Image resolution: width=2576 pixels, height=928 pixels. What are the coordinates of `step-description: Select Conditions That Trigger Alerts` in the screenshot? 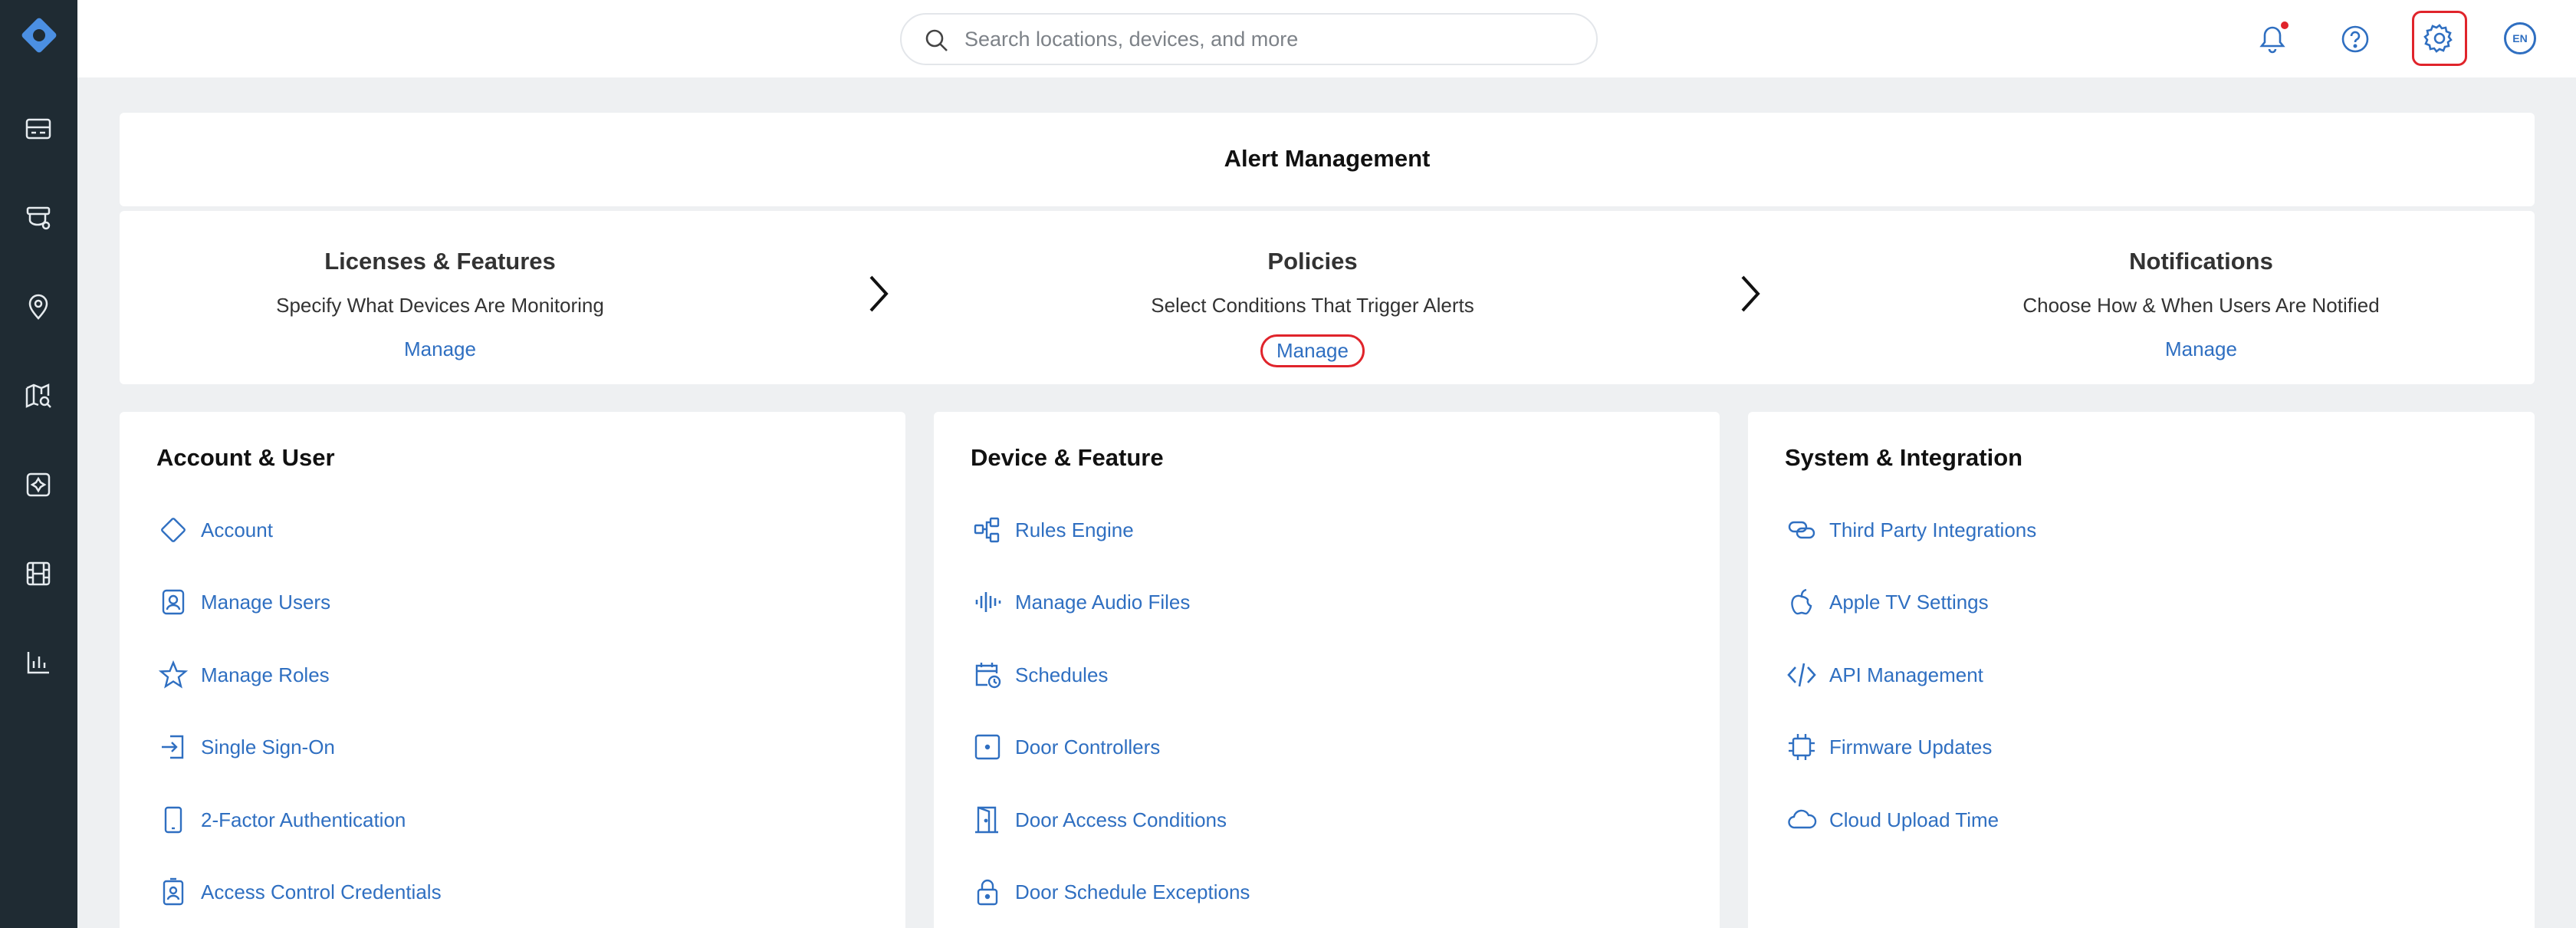 It's located at (1313, 305).